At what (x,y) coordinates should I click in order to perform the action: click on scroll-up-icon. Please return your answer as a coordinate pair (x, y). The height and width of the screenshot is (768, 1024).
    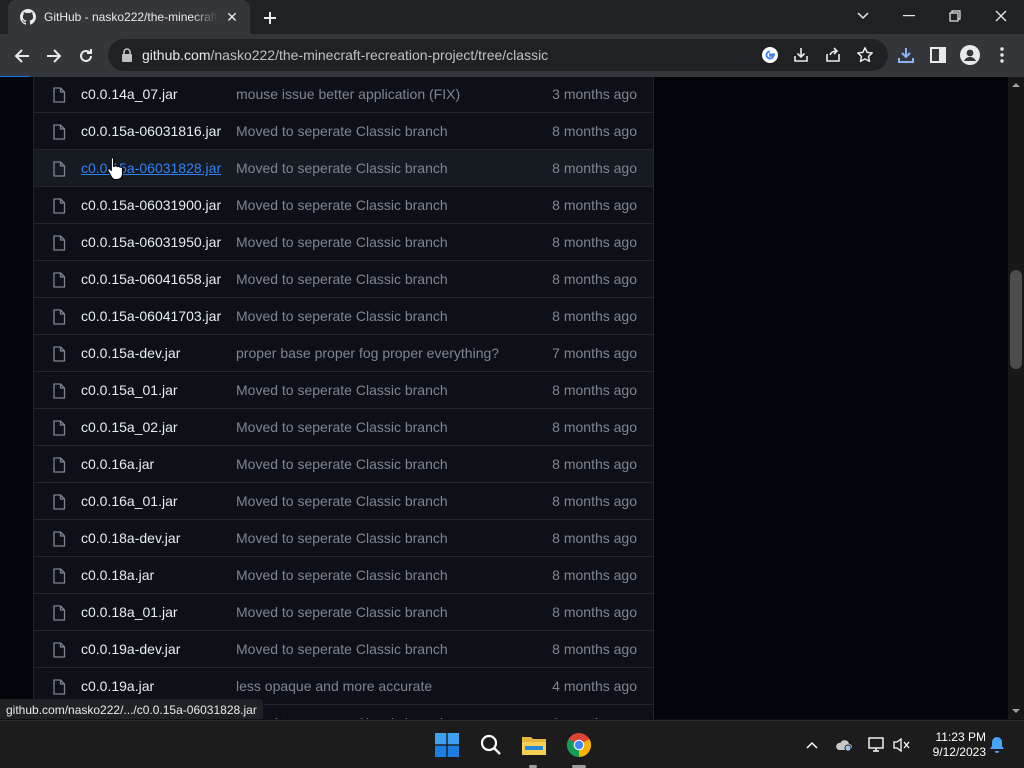
    Looking at the image, I should click on (1016, 85).